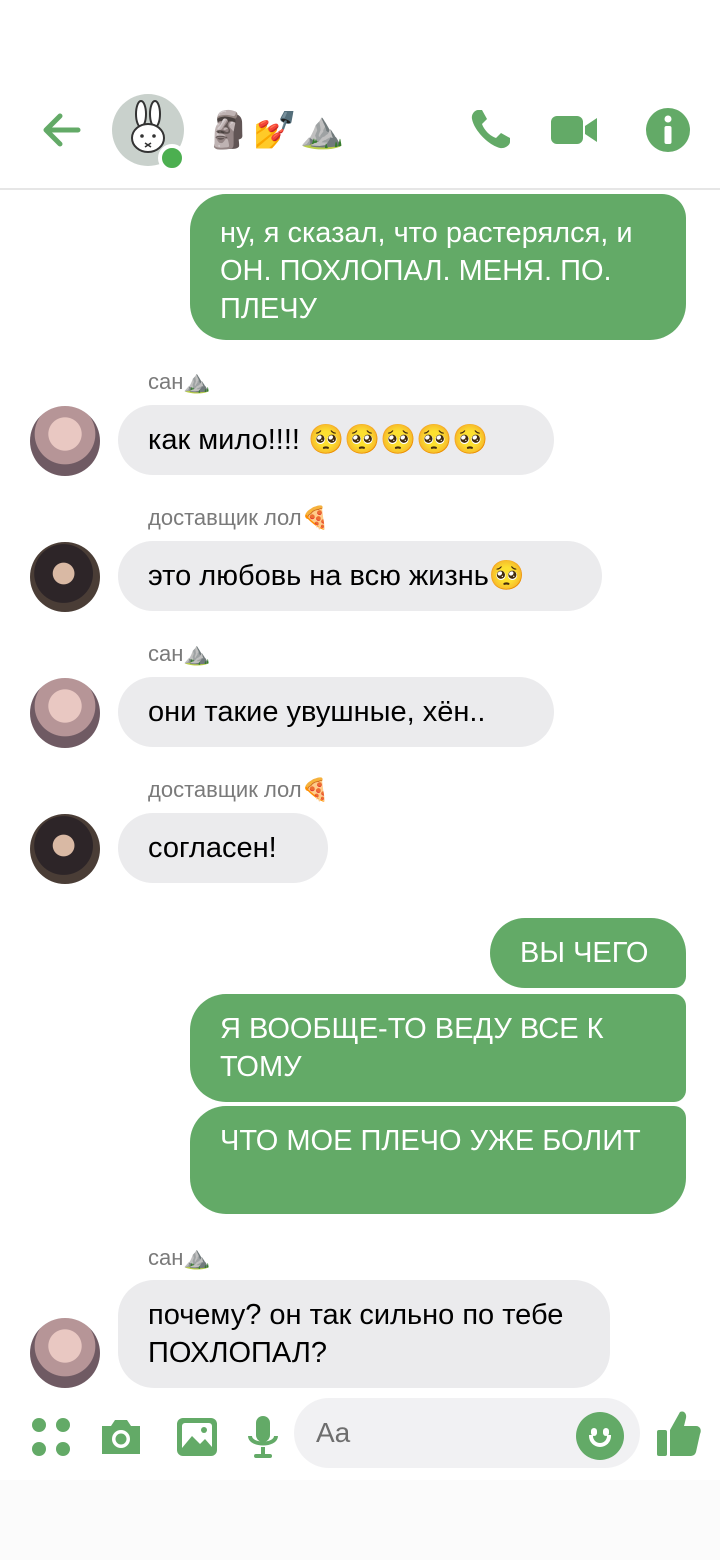 This screenshot has height=1560, width=720. What do you see at coordinates (336, 576) in the screenshot?
I see `message-text: это любовь на всю жизнь🥺` at bounding box center [336, 576].